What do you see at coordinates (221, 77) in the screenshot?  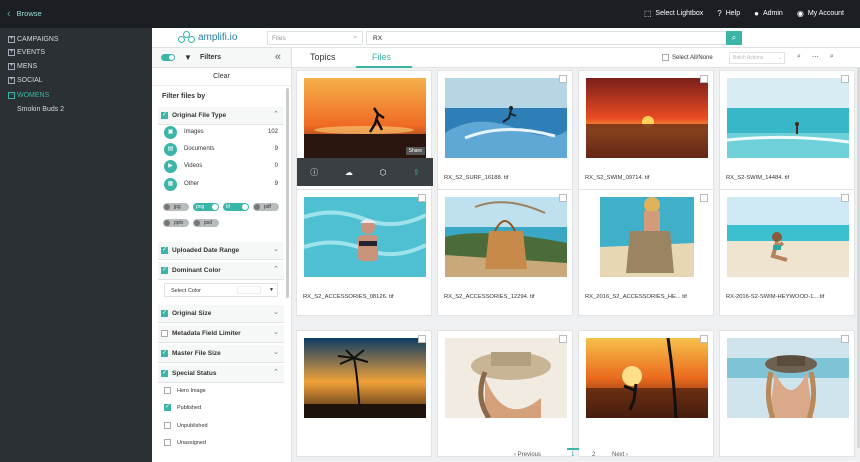 I see `clear-filters-button: Clear` at bounding box center [221, 77].